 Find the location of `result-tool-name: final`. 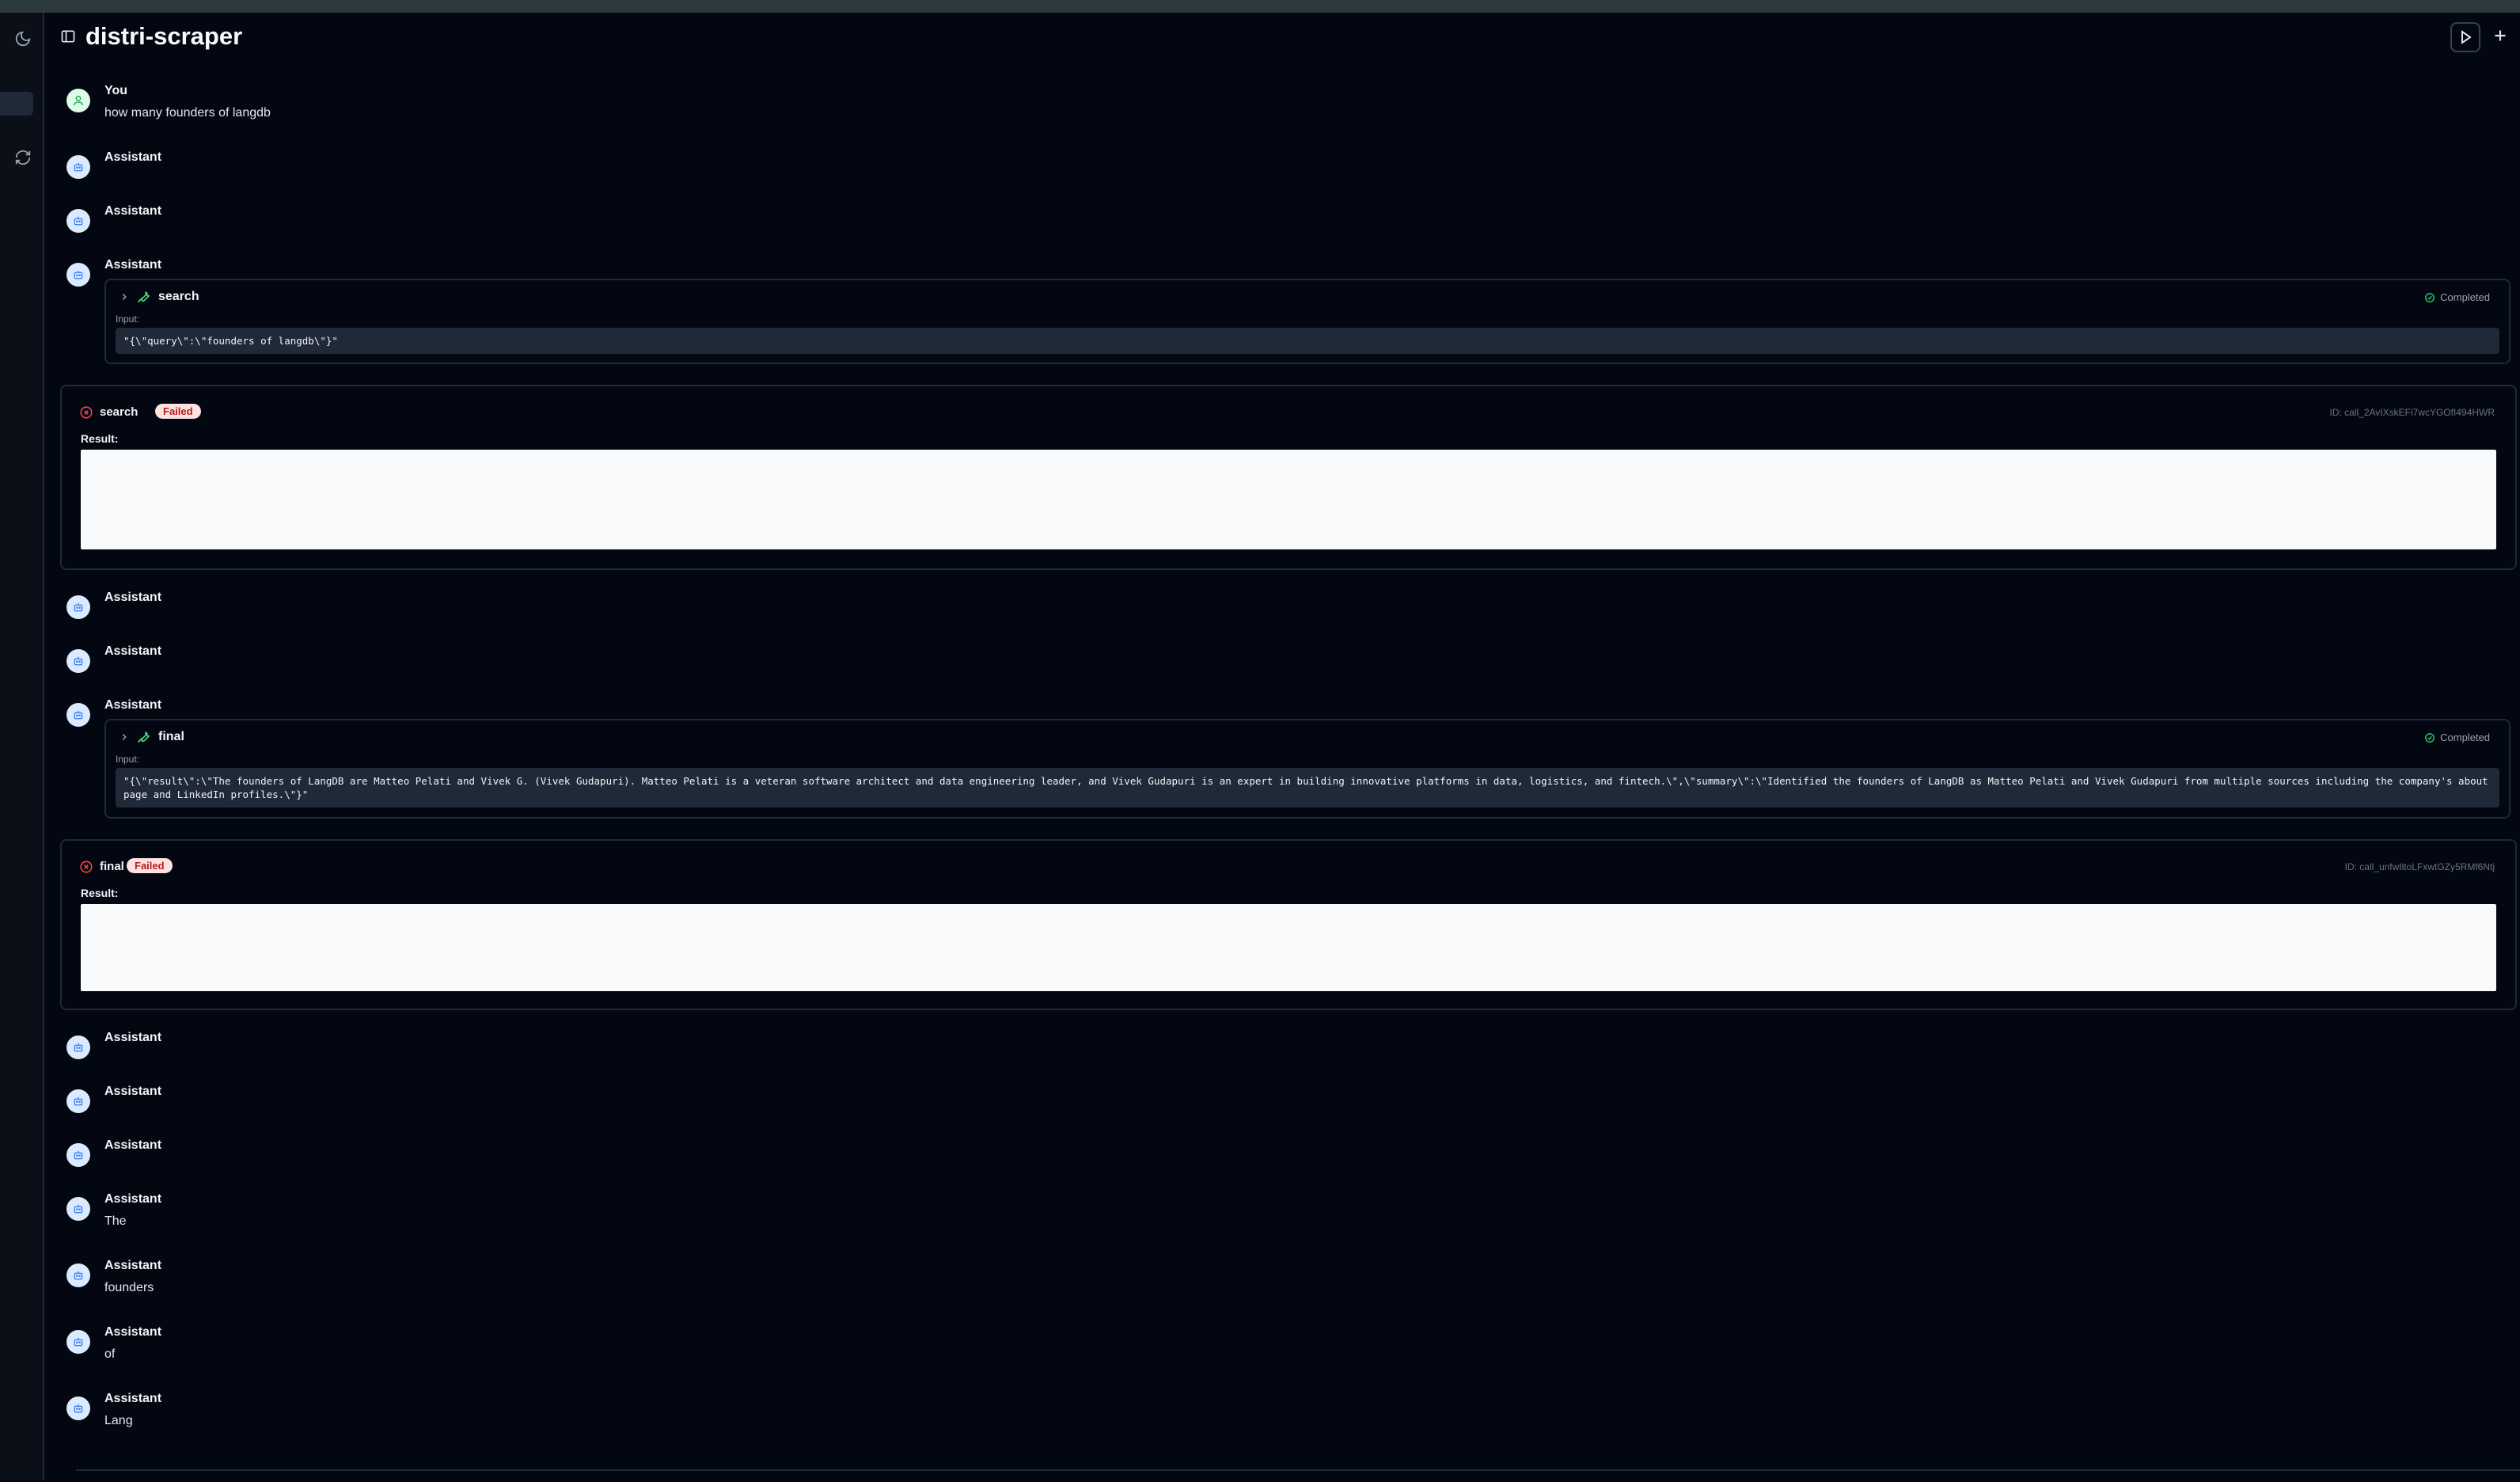

result-tool-name: final is located at coordinates (112, 866).